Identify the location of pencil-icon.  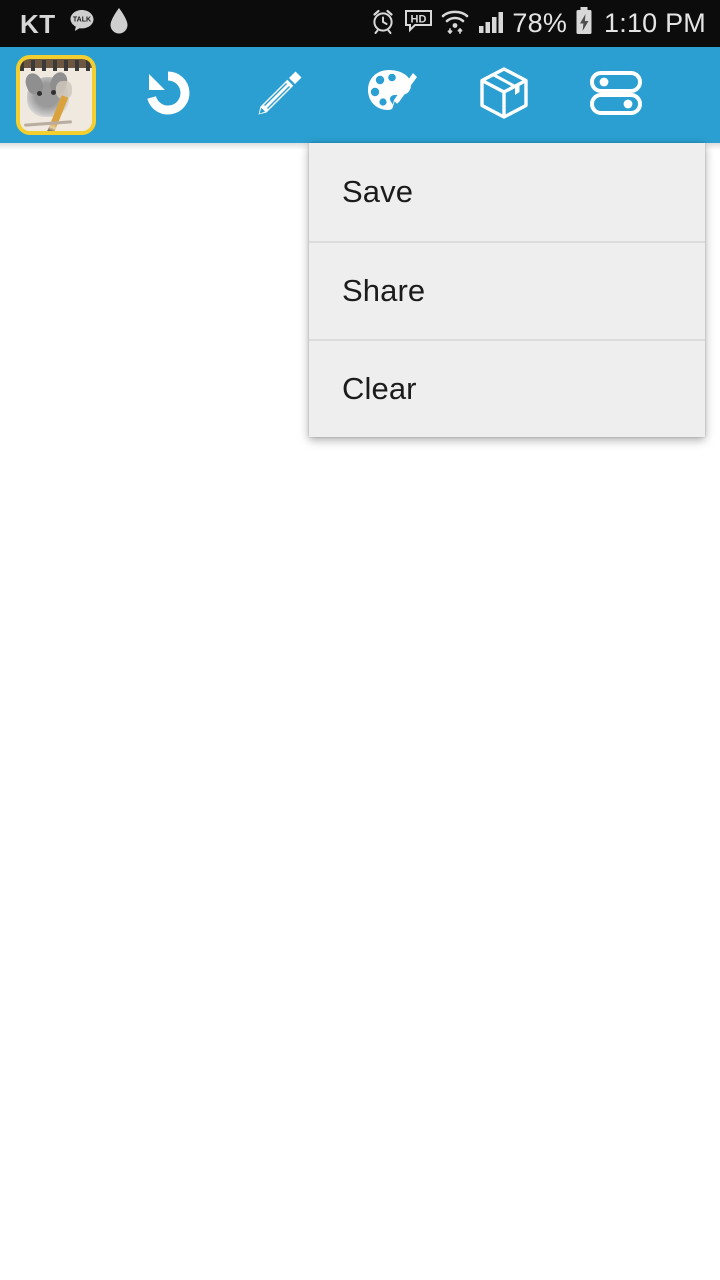
(280, 95).